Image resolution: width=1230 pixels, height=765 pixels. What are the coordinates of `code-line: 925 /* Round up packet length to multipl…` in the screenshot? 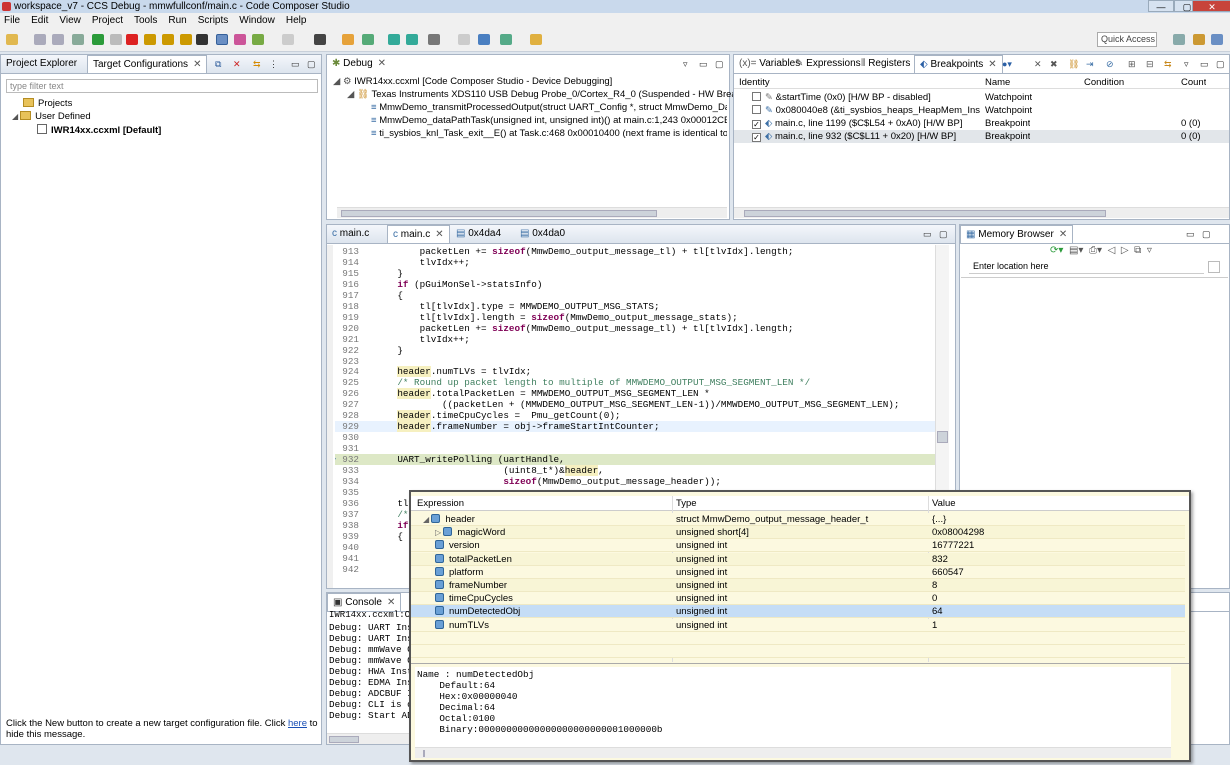 It's located at (635, 382).